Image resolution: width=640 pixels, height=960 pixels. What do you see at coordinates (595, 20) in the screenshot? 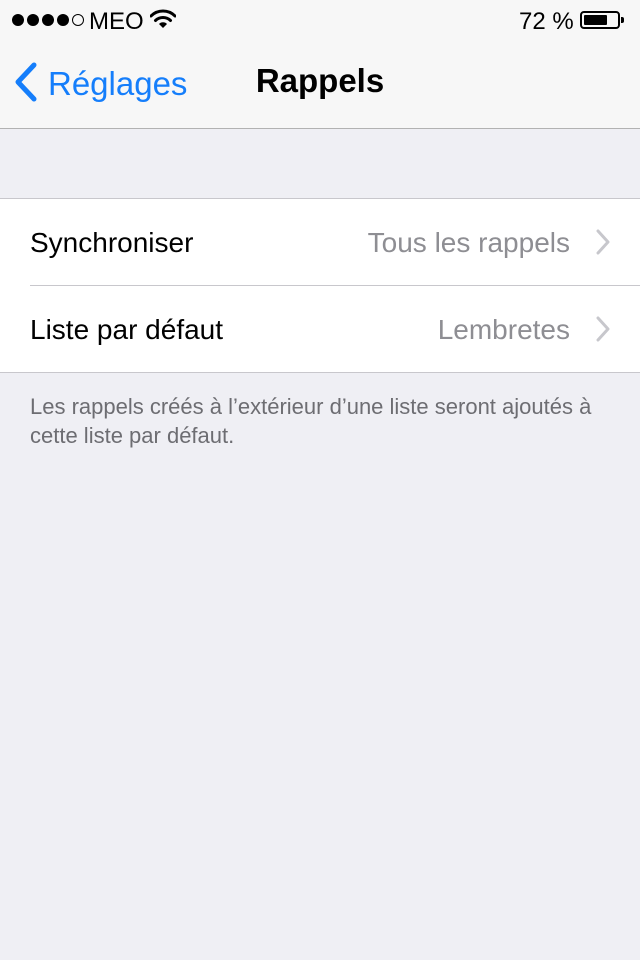
I see `battery-fill` at bounding box center [595, 20].